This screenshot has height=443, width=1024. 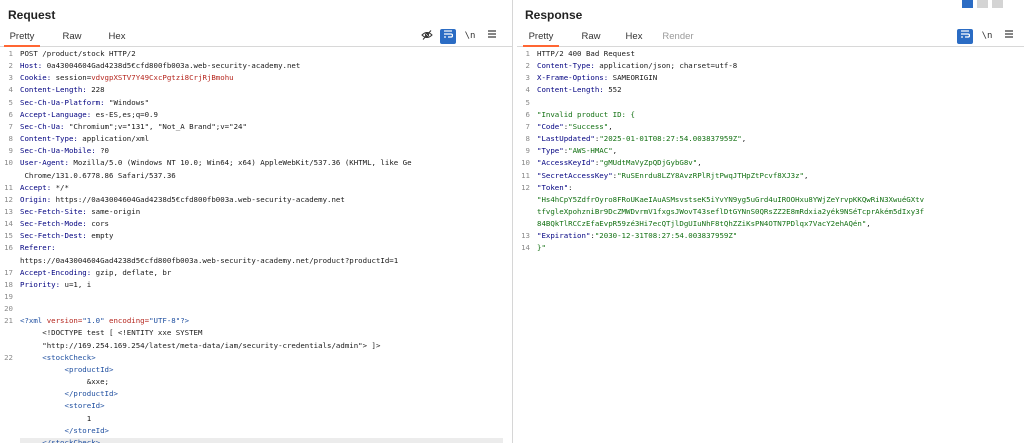 I want to click on layout-split-icon, so click(x=967, y=4).